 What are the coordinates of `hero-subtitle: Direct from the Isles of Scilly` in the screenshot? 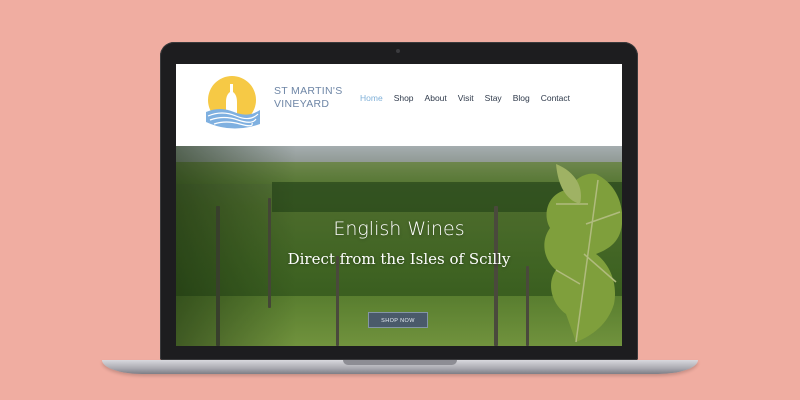 It's located at (399, 259).